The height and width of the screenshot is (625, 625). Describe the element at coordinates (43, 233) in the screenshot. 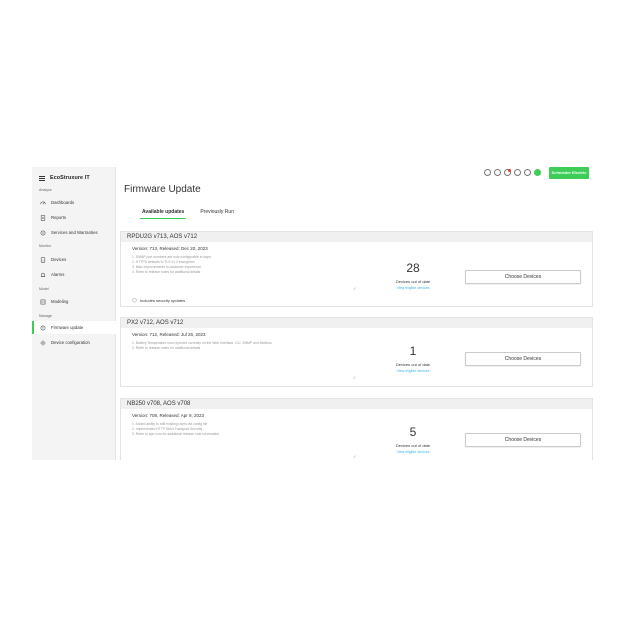

I see `services-icon` at that location.